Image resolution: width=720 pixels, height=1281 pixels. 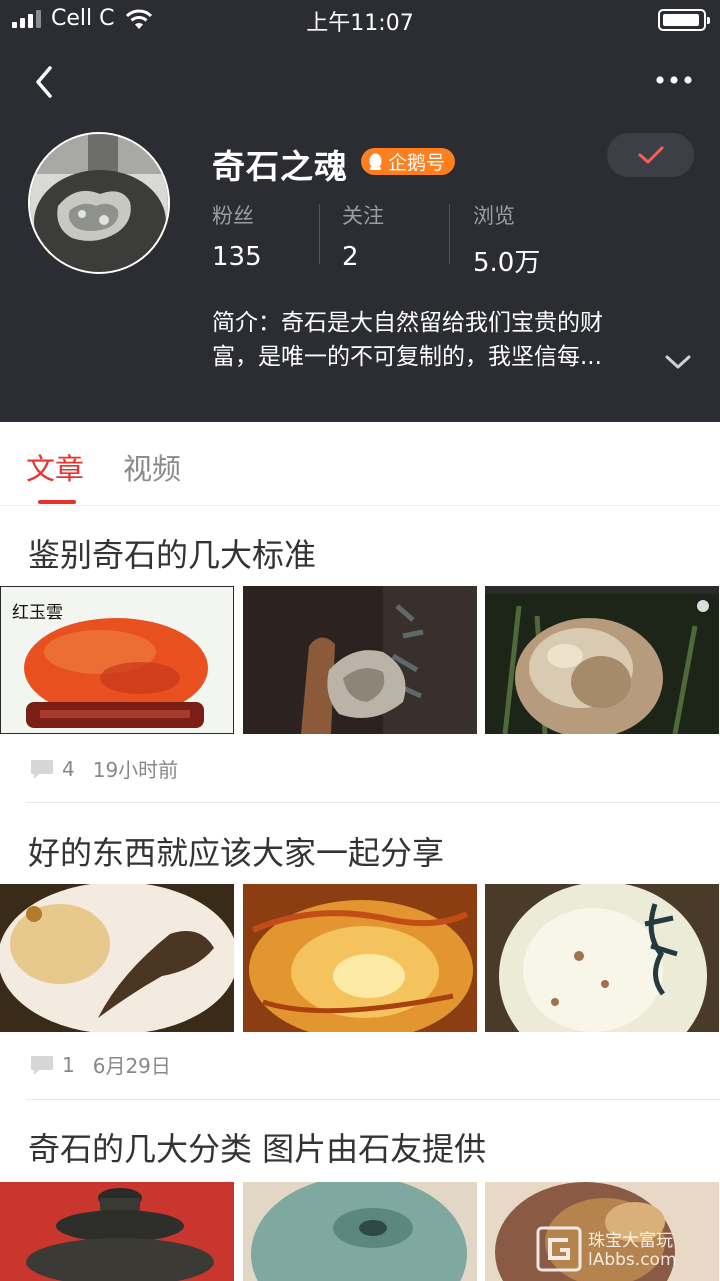 What do you see at coordinates (68, 1064) in the screenshot?
I see `comment-count: 1` at bounding box center [68, 1064].